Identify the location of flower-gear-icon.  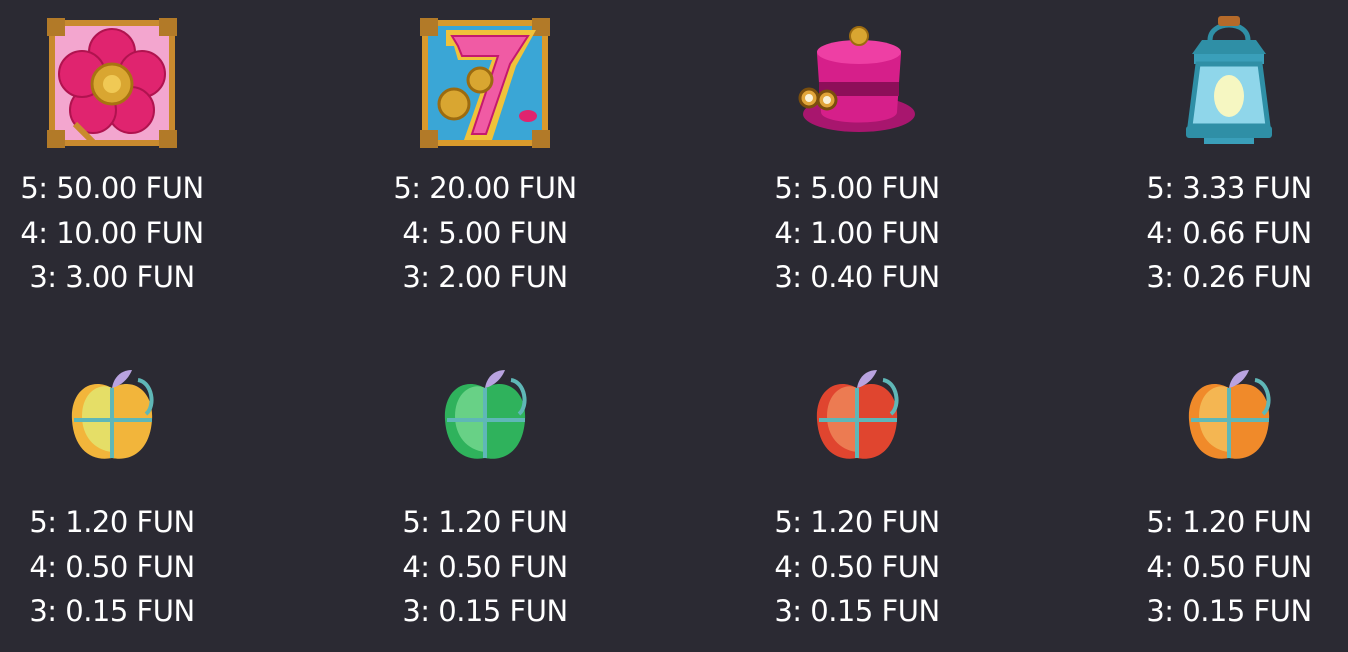
(112, 83).